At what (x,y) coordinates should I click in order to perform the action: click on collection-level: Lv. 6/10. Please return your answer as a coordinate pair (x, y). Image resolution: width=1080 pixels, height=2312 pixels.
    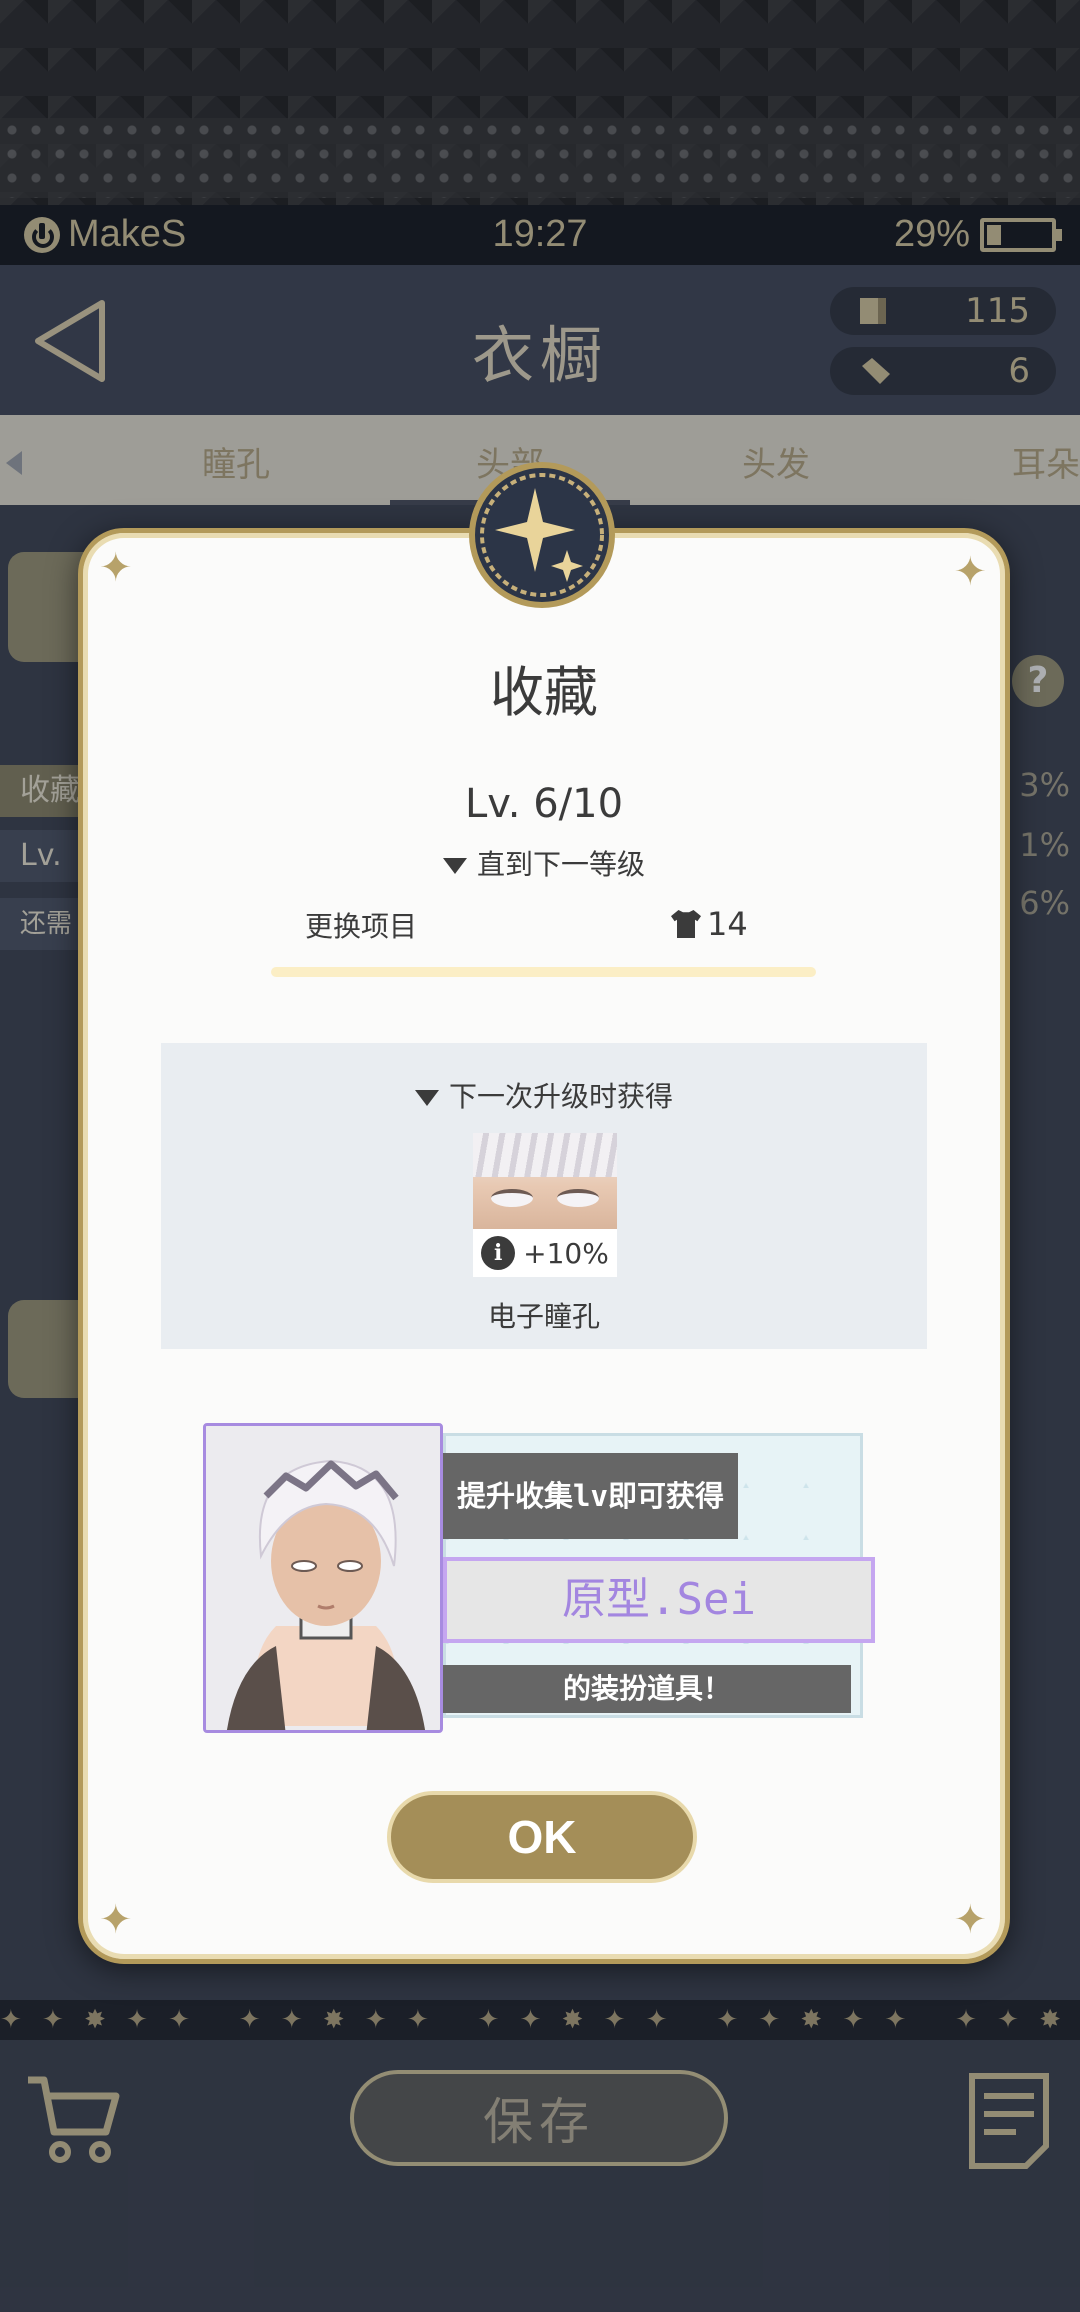
    Looking at the image, I should click on (544, 804).